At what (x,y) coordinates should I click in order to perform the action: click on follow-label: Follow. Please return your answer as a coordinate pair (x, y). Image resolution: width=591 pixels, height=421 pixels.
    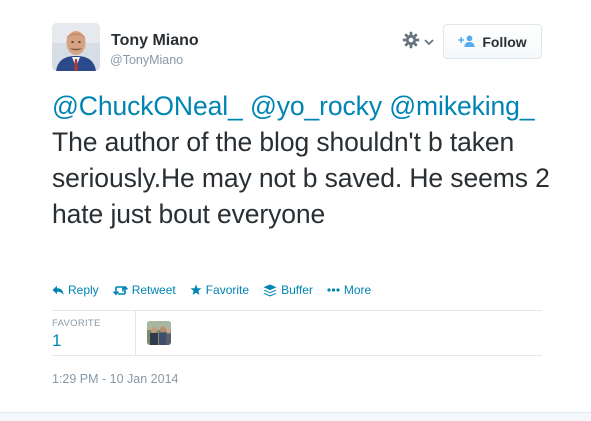
    Looking at the image, I should click on (504, 41).